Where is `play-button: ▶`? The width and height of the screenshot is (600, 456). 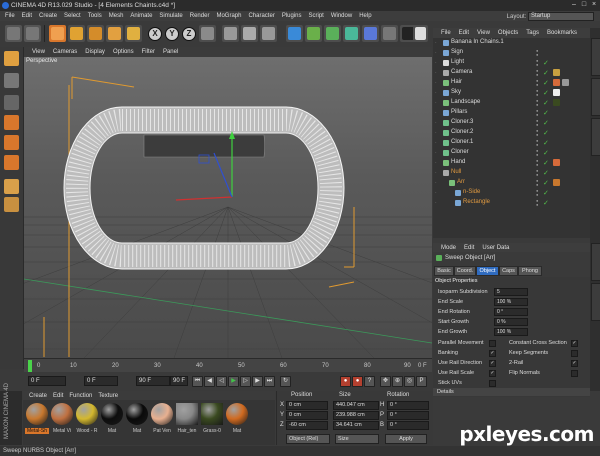
play-button: ▶ is located at coordinates (233, 381).